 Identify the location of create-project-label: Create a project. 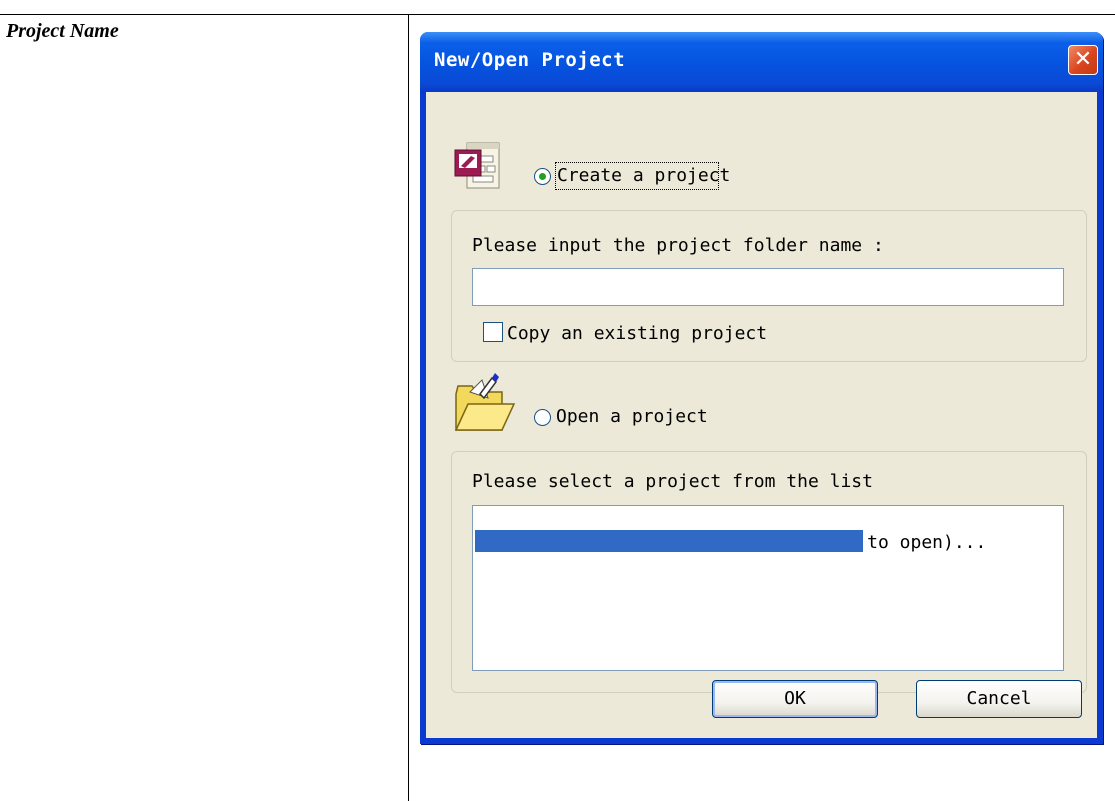
(643, 175).